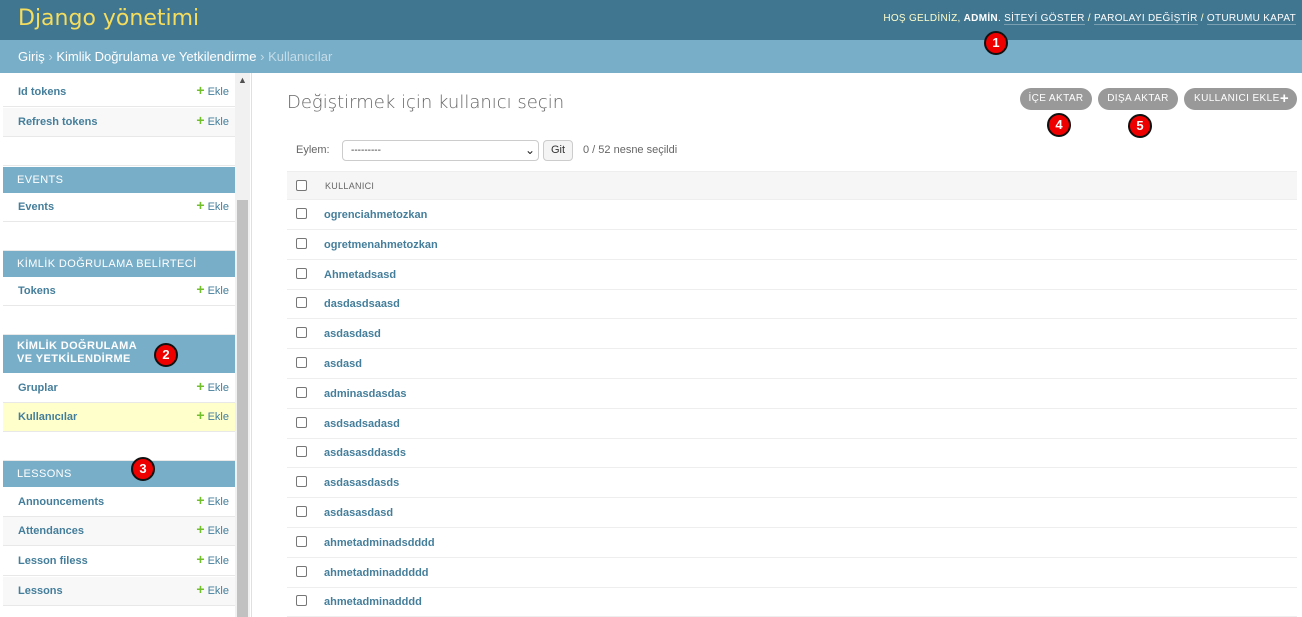 The image size is (1302, 617). I want to click on action-select: --------- ⌄, so click(440, 150).